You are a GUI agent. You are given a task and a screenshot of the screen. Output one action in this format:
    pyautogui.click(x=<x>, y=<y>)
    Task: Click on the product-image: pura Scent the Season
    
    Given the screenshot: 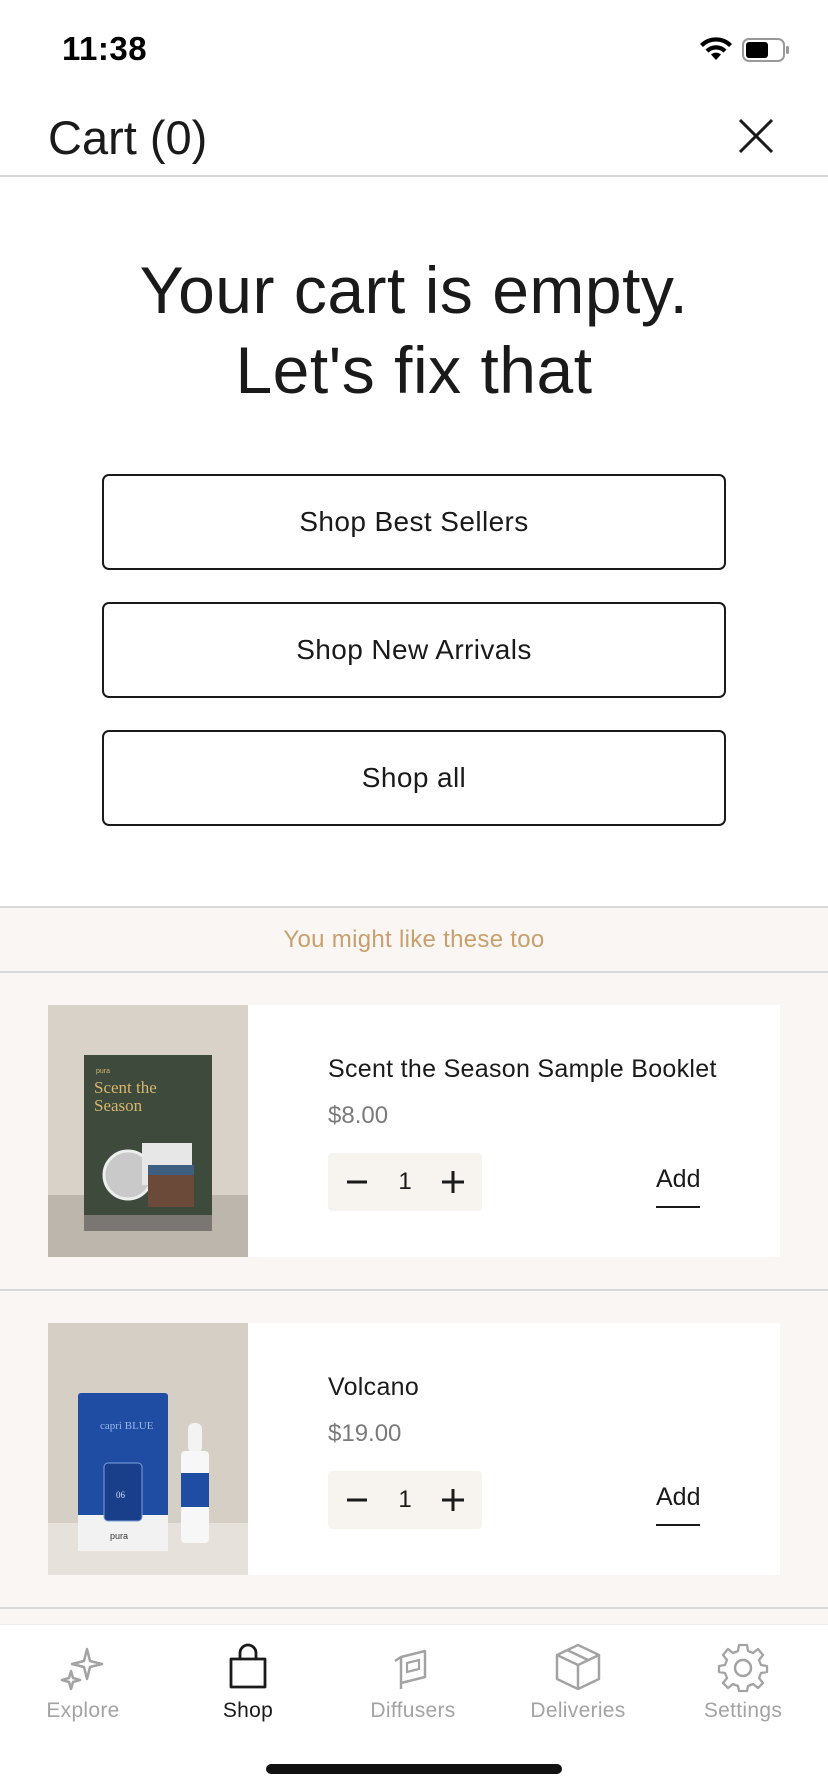 What is the action you would take?
    pyautogui.click(x=148, y=1131)
    